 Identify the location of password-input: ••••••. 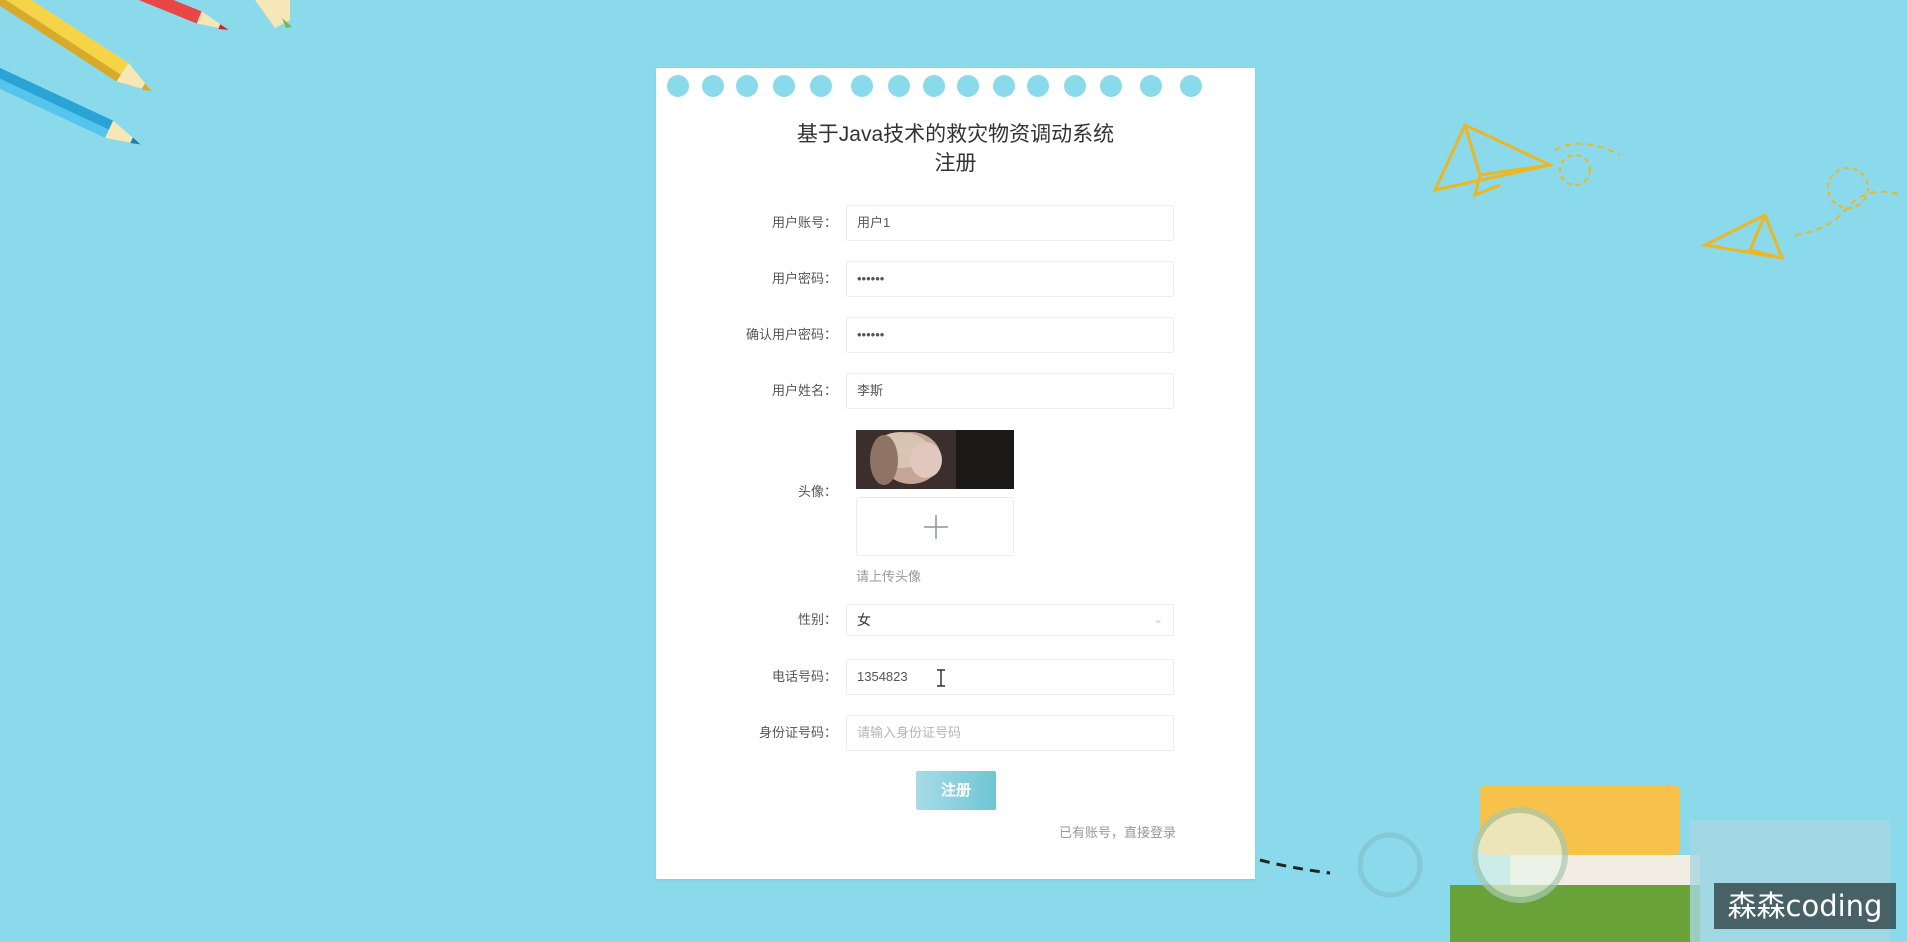
(1010, 279).